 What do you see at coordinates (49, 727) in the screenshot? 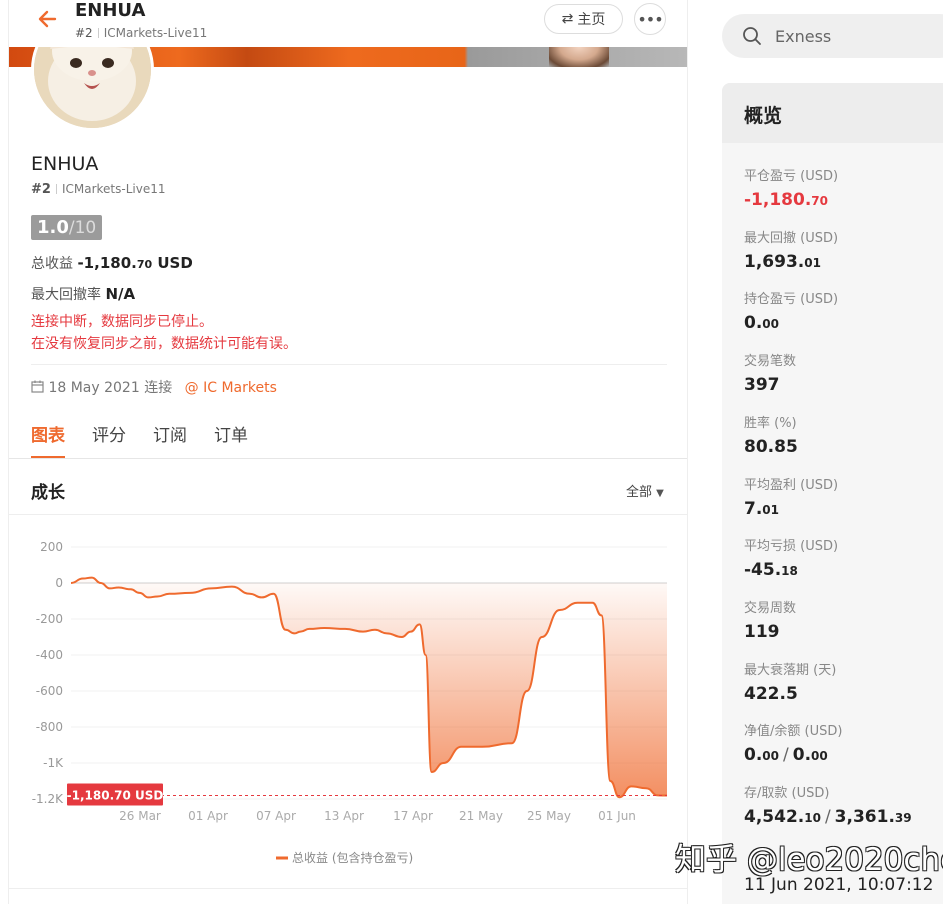
I see `y-tick-label: -800` at bounding box center [49, 727].